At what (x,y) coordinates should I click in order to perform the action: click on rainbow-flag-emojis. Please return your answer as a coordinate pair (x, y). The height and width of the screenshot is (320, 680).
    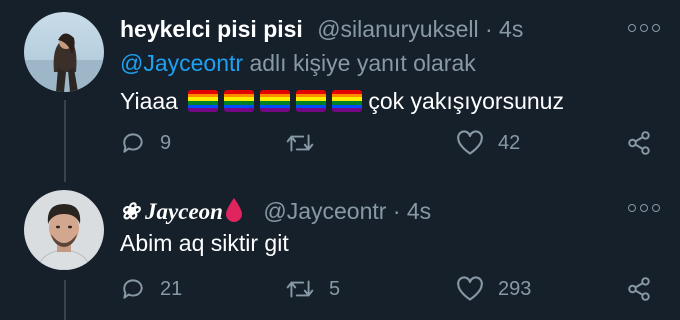
    Looking at the image, I should click on (278, 101).